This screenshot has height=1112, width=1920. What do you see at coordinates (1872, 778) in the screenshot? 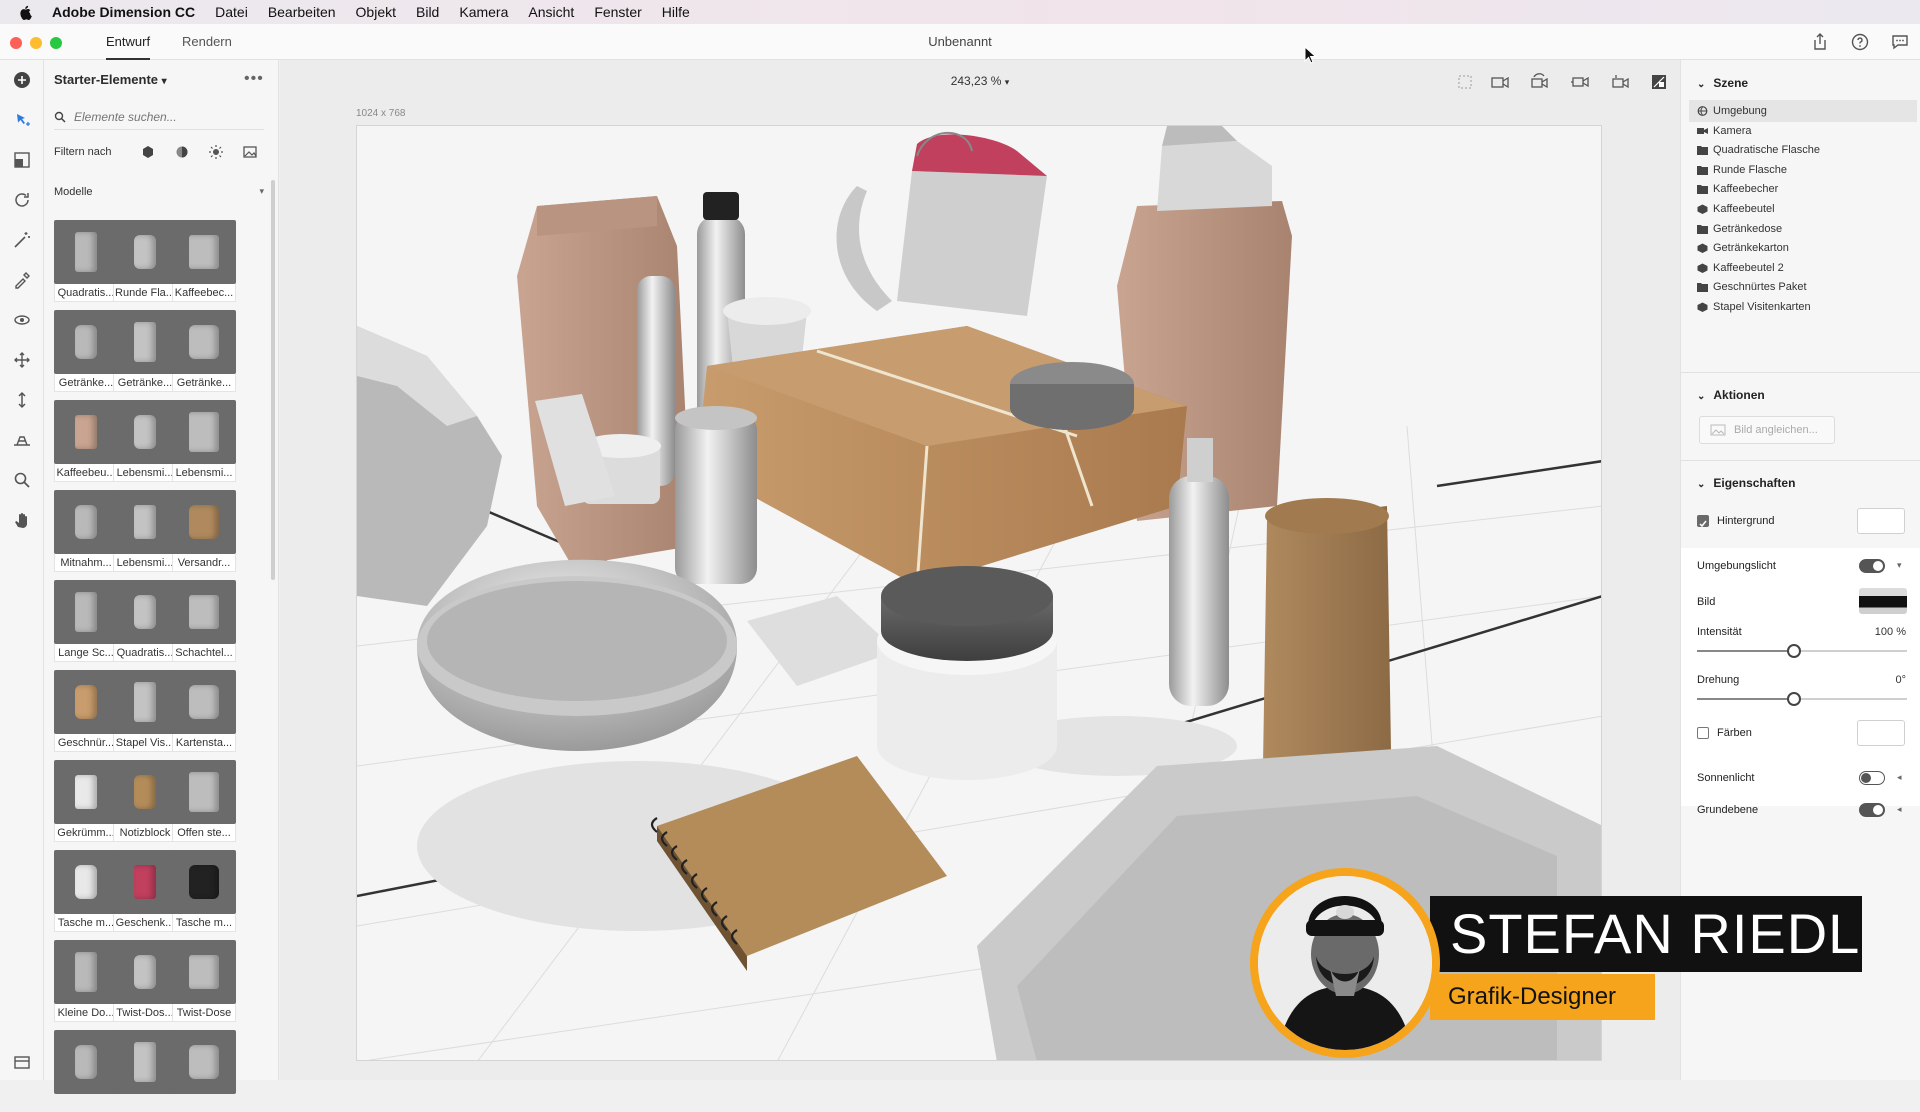
I see `sunlight-toggle` at bounding box center [1872, 778].